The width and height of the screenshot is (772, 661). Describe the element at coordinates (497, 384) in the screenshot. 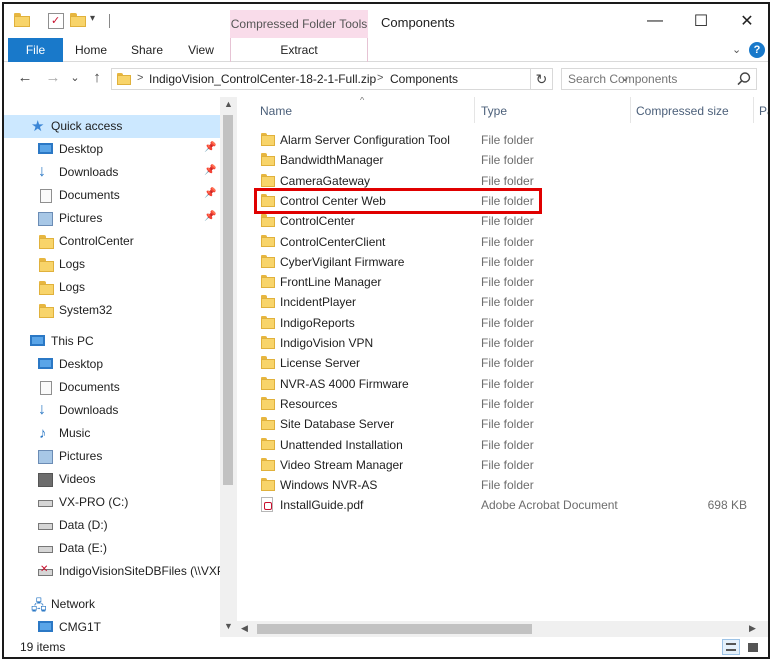

I see `file-row: NVR-AS 4000 Firmware File folder` at that location.